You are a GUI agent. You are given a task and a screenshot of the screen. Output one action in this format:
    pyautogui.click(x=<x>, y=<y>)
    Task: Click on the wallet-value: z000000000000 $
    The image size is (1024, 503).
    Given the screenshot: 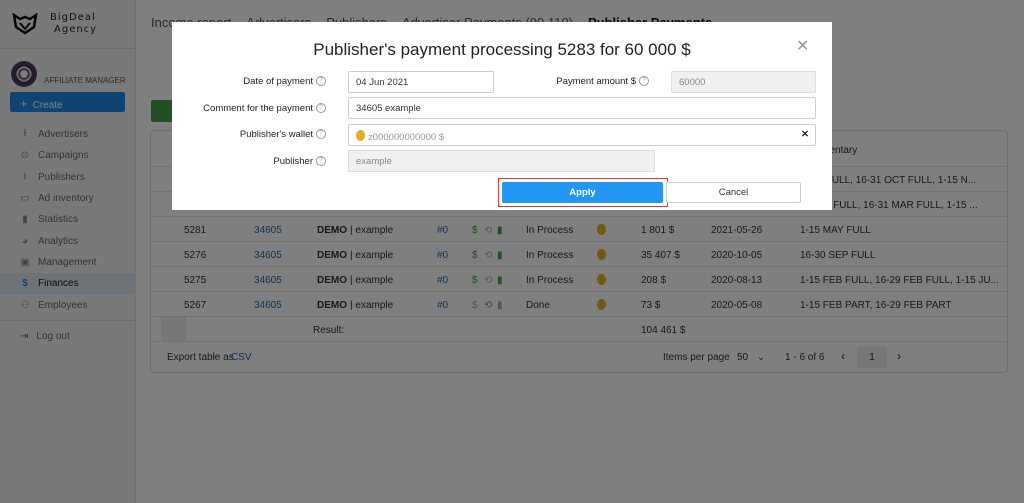 What is the action you would take?
    pyautogui.click(x=406, y=137)
    